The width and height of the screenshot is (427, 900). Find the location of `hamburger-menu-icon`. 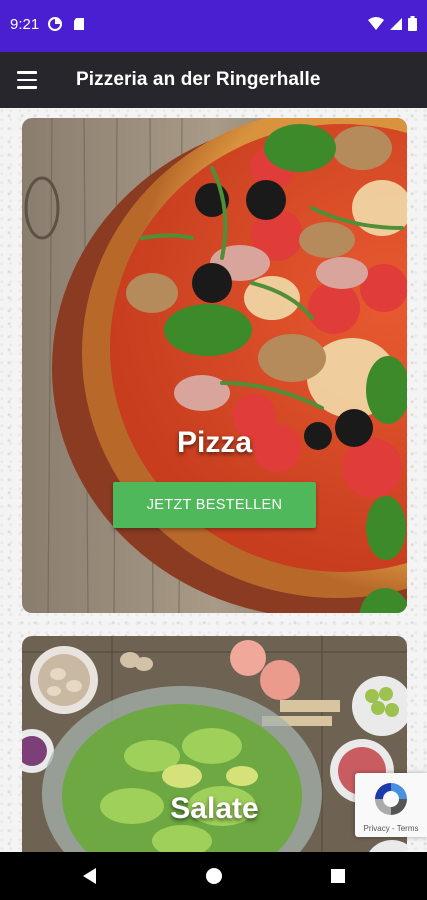

hamburger-menu-icon is located at coordinates (29, 80).